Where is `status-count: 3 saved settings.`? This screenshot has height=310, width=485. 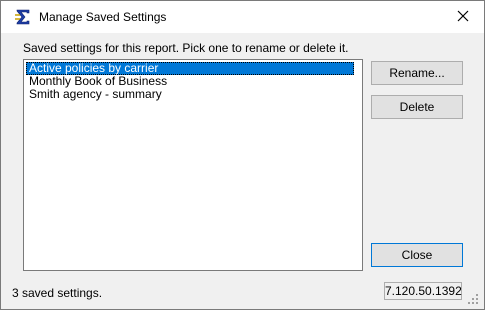
status-count: 3 saved settings. is located at coordinates (57, 293).